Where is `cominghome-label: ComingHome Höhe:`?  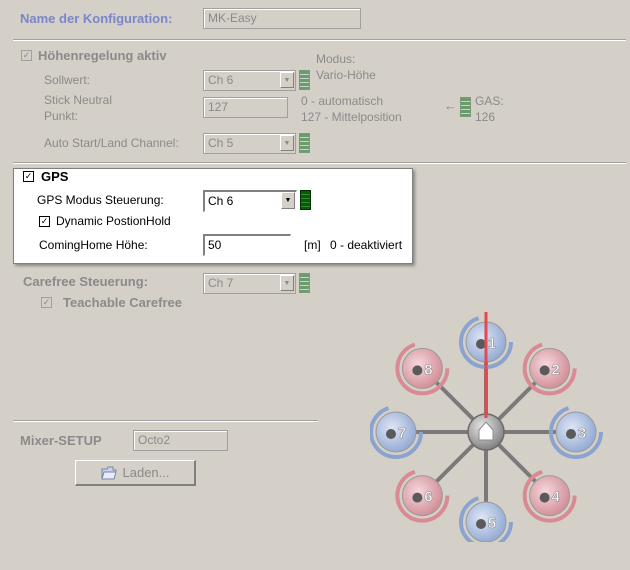 cominghome-label: ComingHome Höhe: is located at coordinates (93, 245).